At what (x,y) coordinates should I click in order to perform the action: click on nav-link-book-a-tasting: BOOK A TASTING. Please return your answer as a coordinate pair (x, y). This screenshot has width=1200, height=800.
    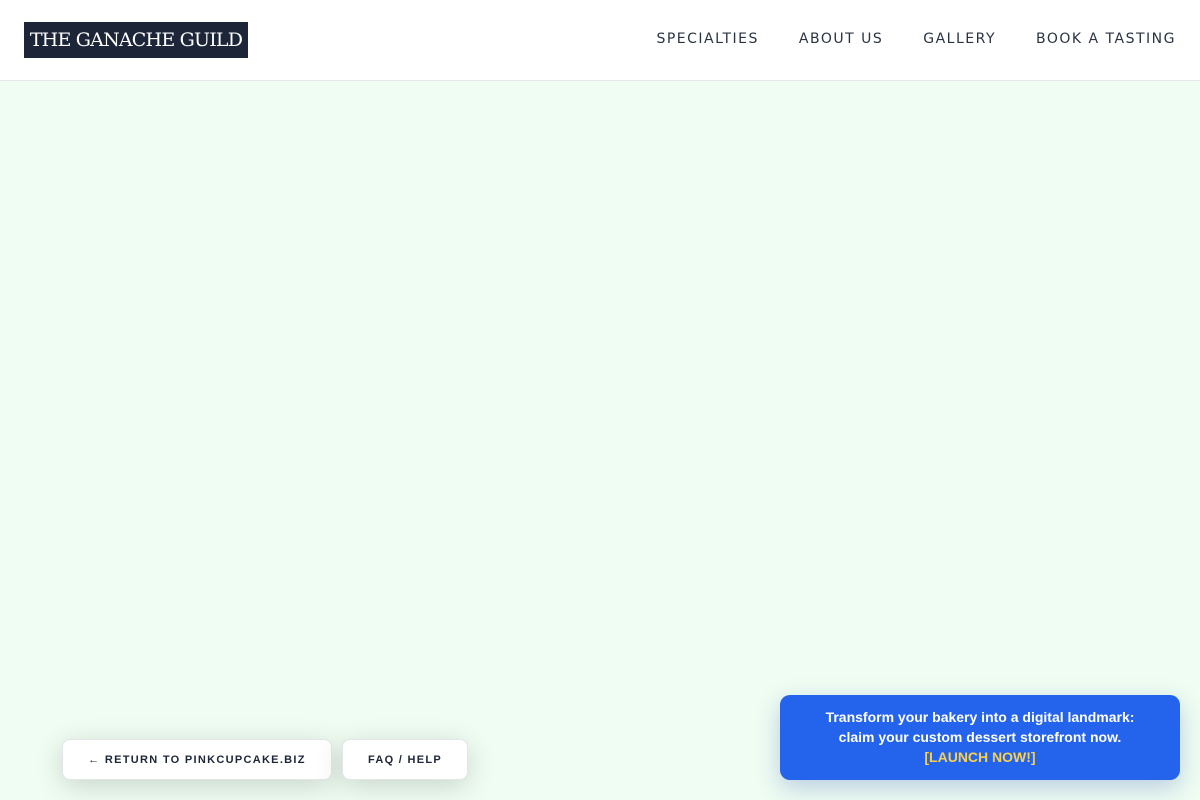
    Looking at the image, I should click on (1106, 39).